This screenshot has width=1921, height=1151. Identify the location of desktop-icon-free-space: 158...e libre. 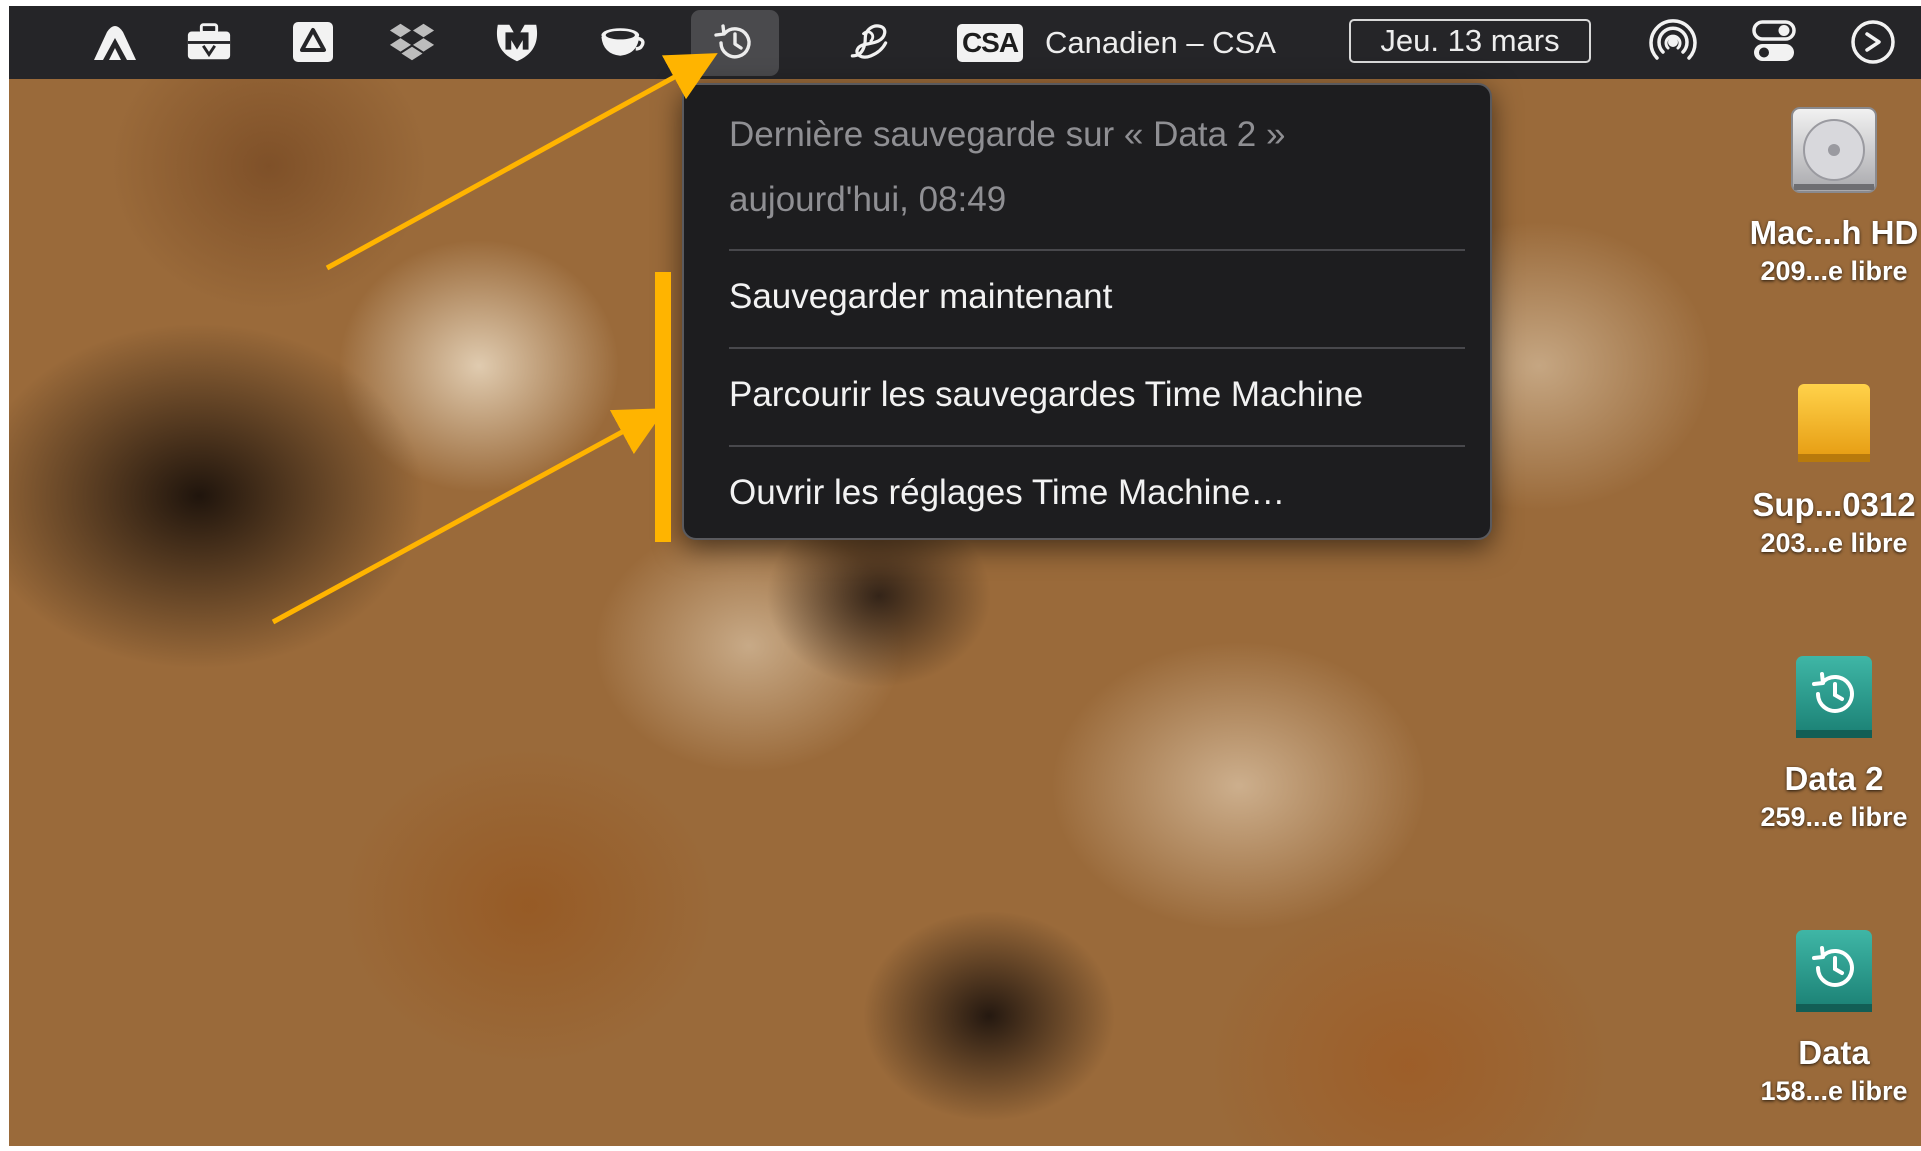
(1834, 1091).